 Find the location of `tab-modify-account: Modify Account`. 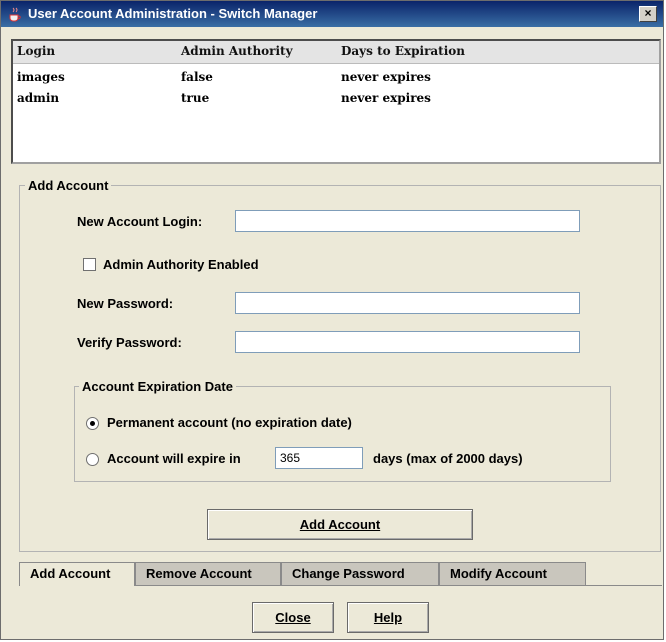

tab-modify-account: Modify Account is located at coordinates (512, 574).